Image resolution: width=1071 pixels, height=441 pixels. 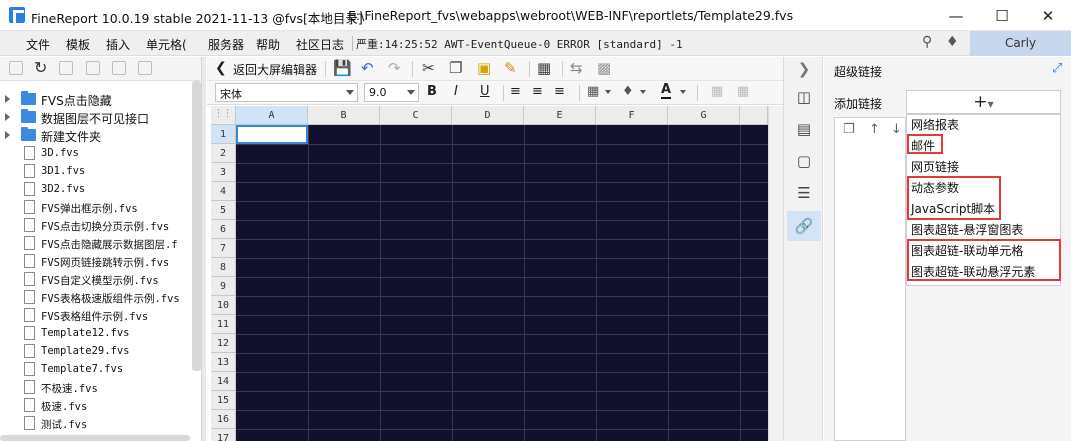 What do you see at coordinates (367, 68) in the screenshot?
I see `undo-icon: ↶` at bounding box center [367, 68].